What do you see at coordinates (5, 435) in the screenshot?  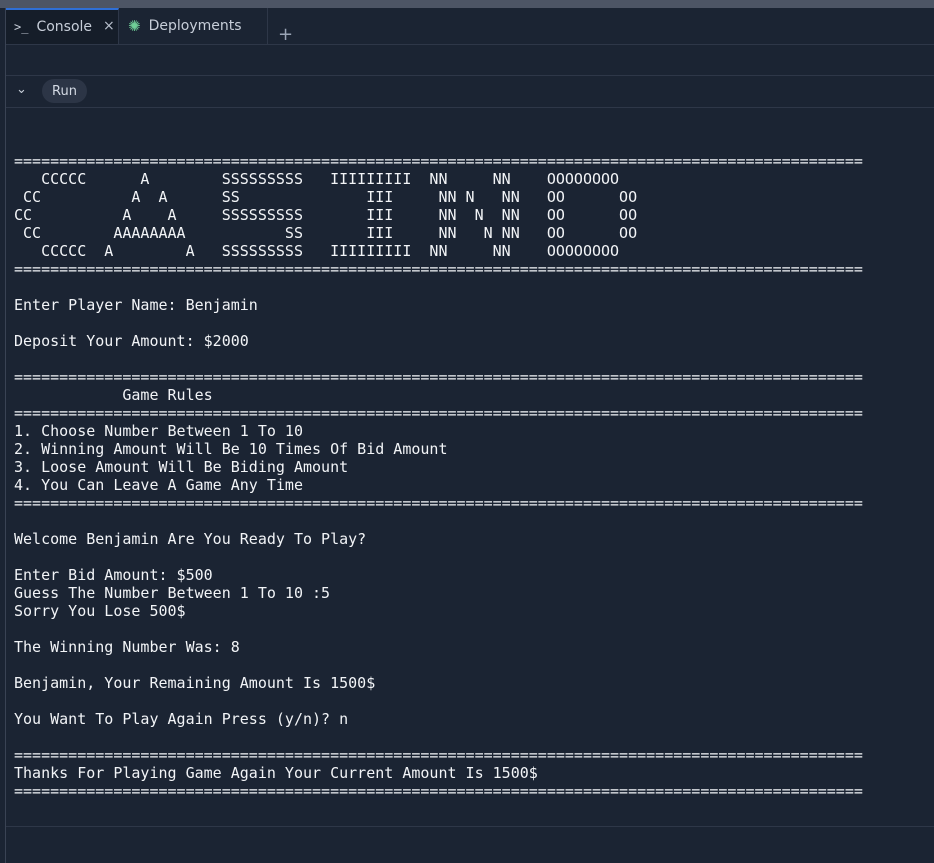 I see `pane-border` at bounding box center [5, 435].